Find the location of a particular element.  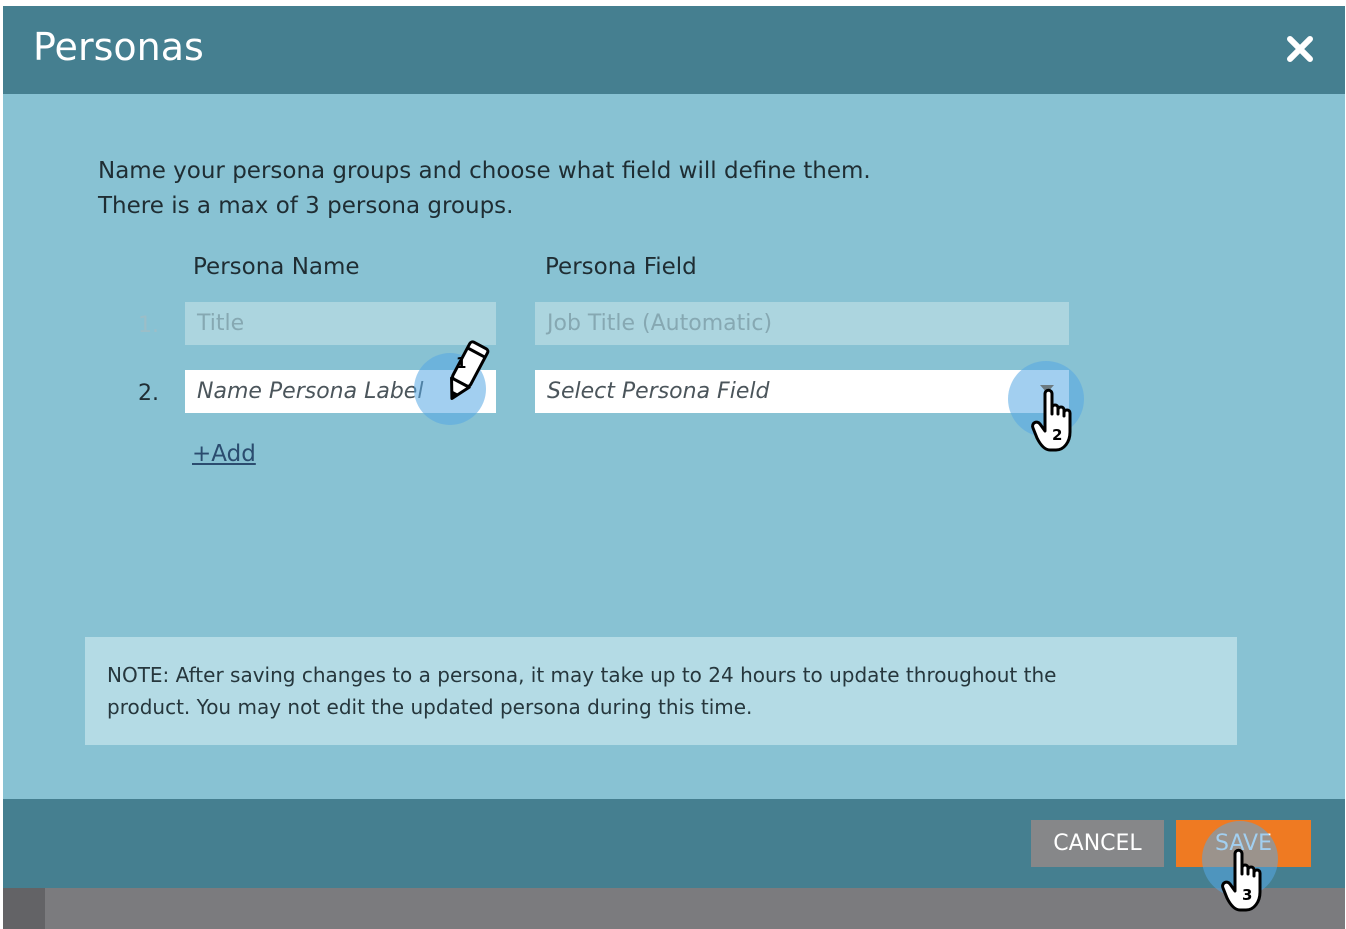

close-icon is located at coordinates (1300, 49).